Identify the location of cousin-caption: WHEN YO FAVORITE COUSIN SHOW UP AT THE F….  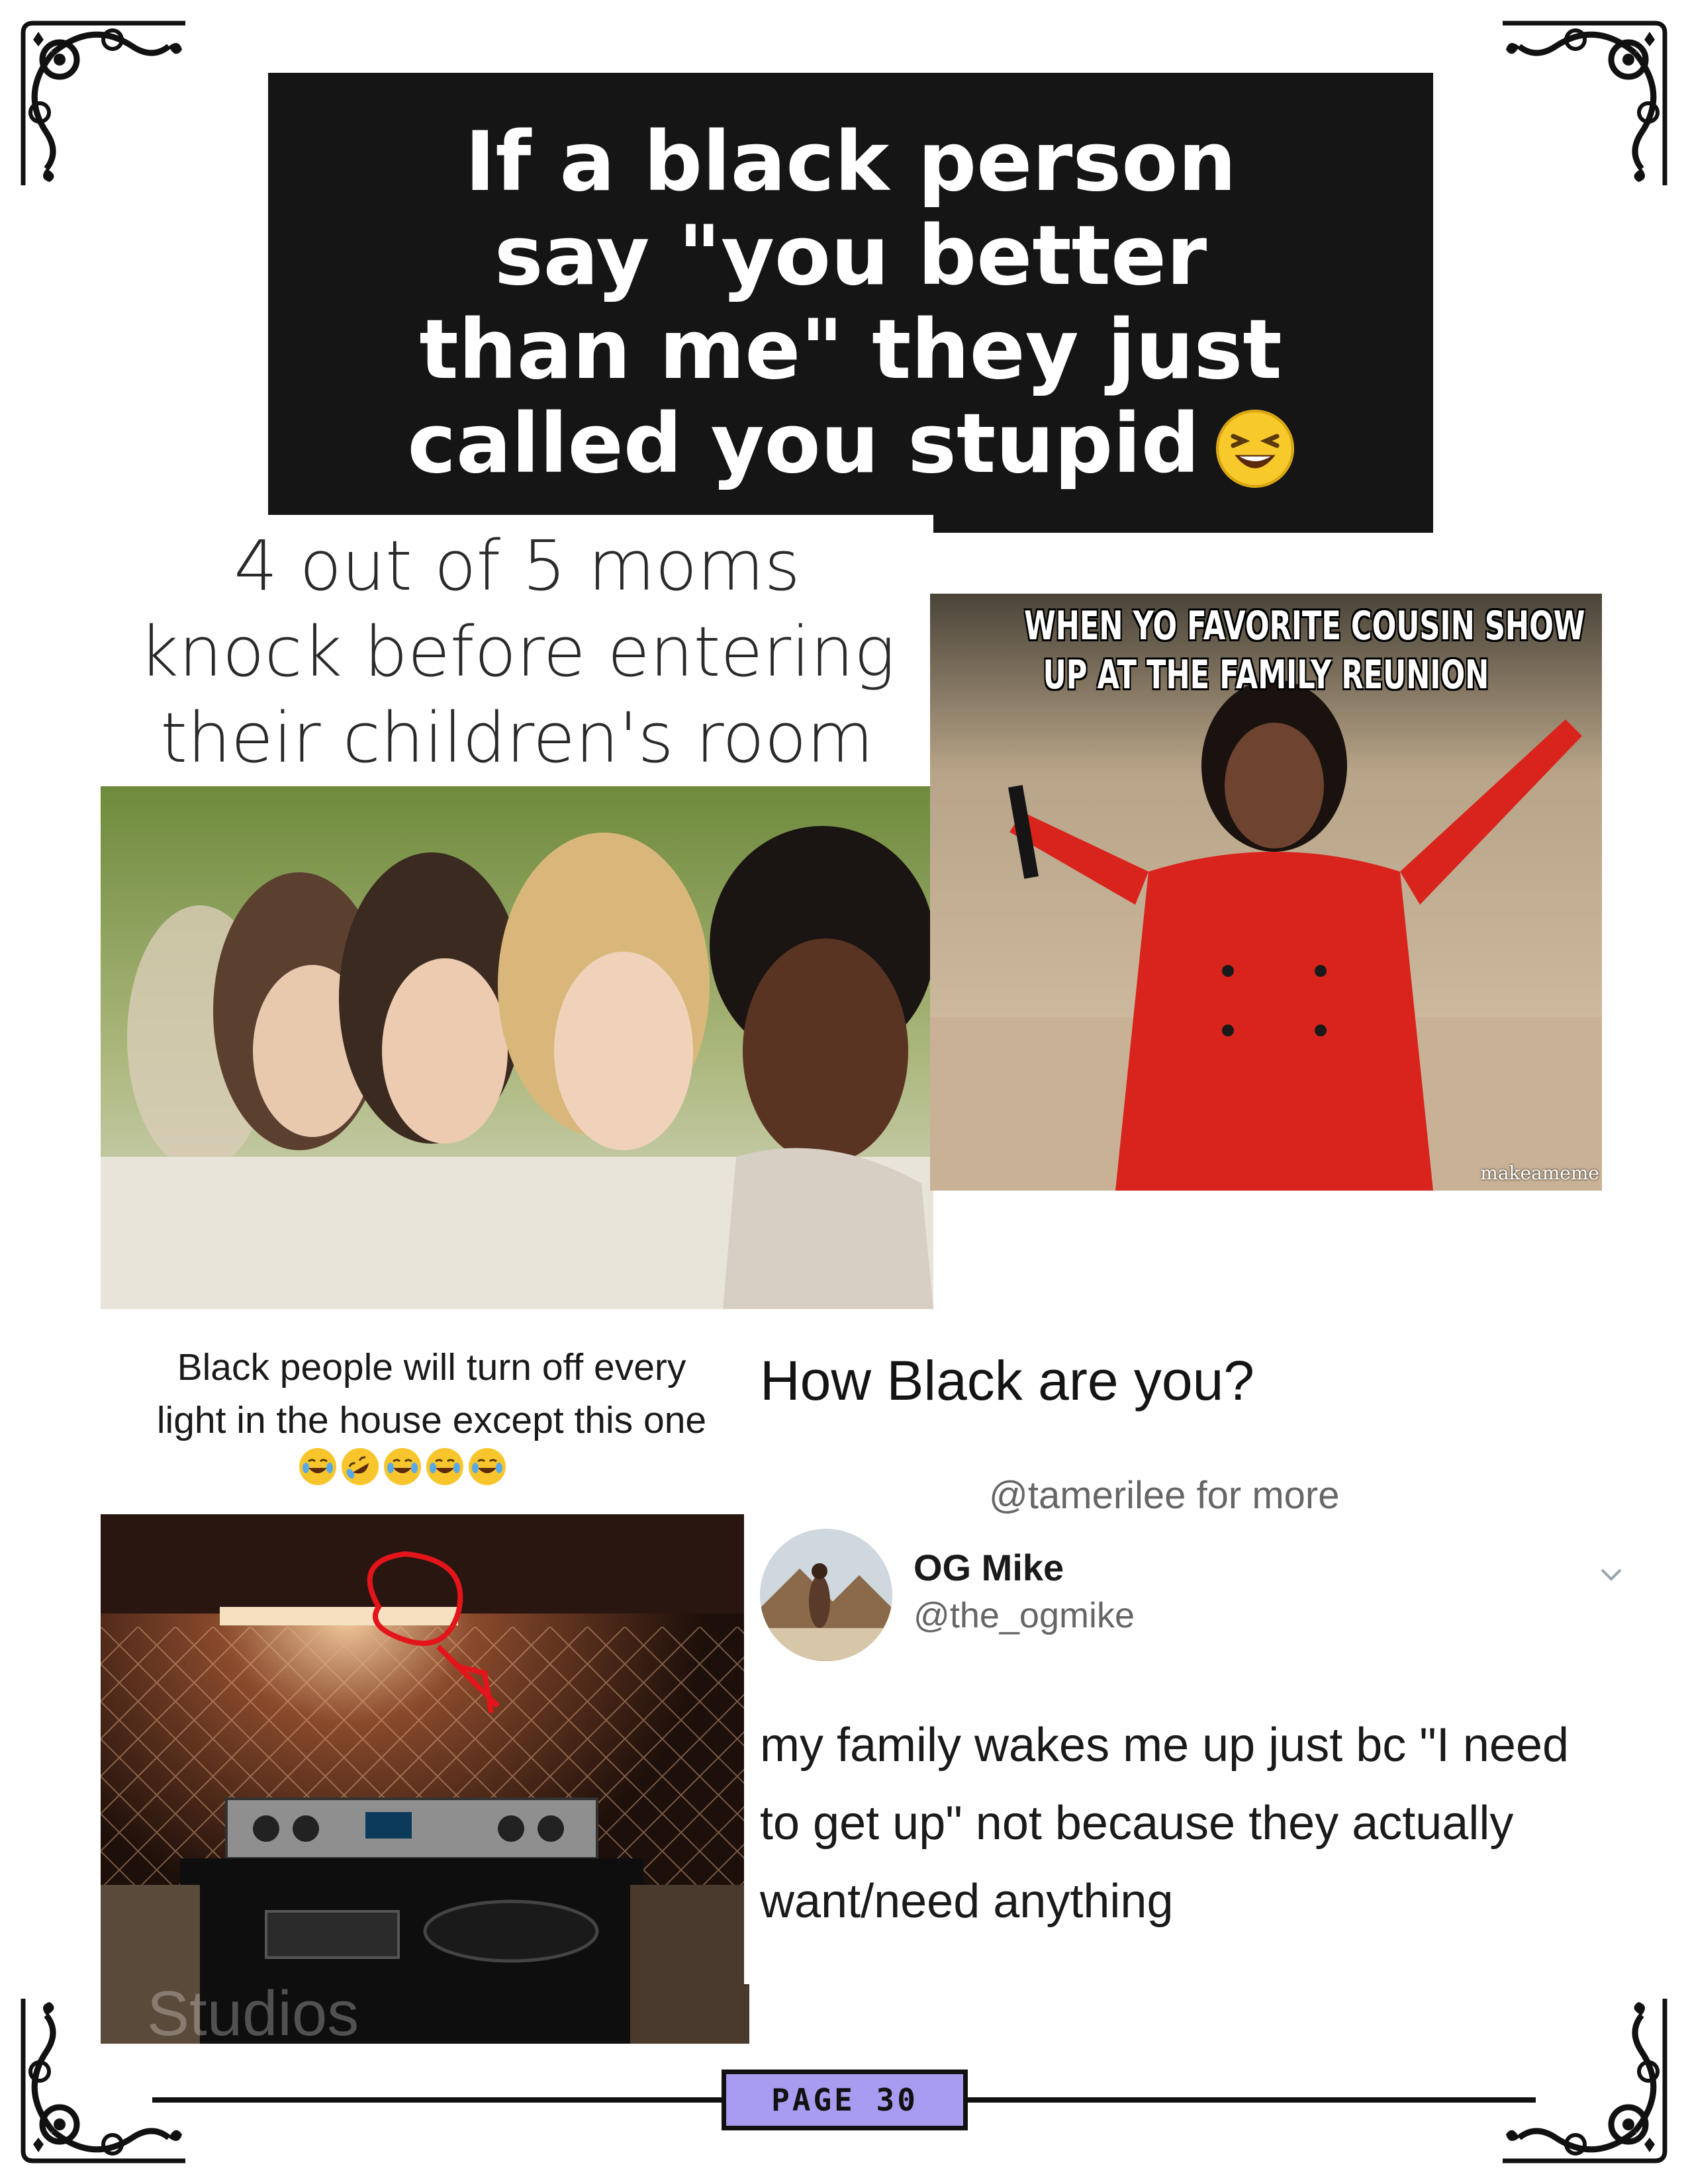
(1304, 651).